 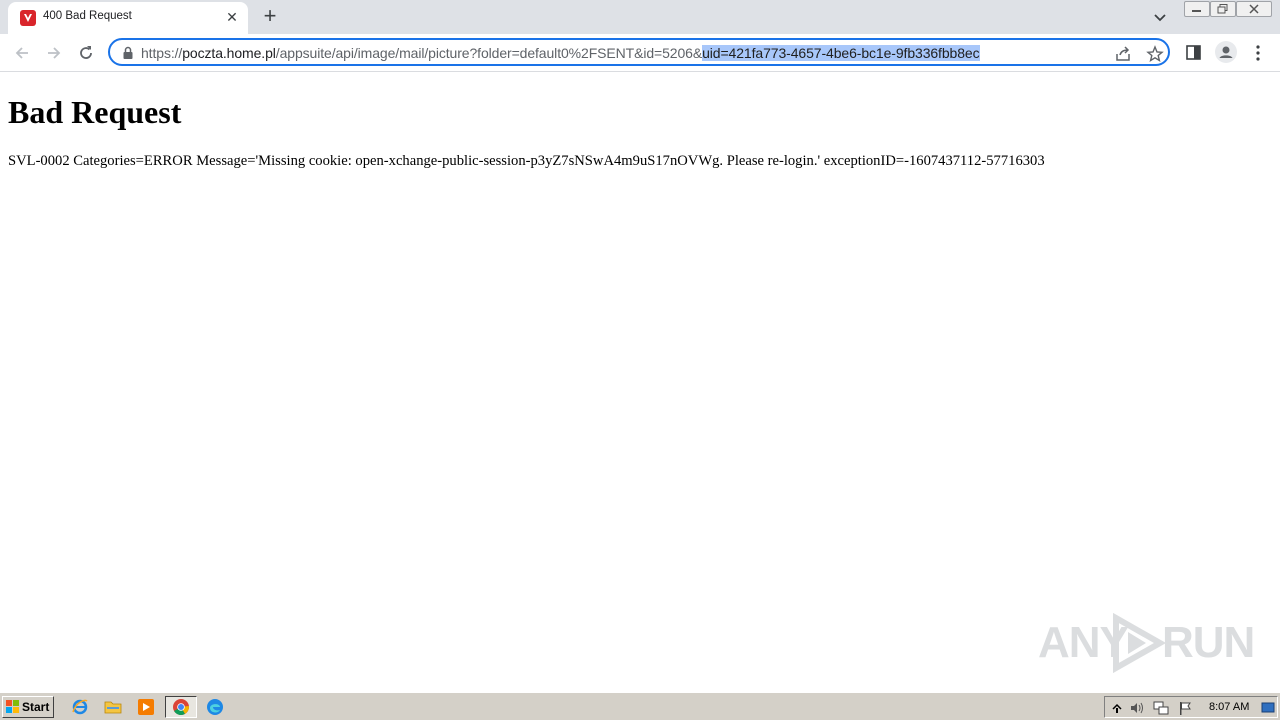 I want to click on taskbar: Start 8:07 AM, so click(x=640, y=706).